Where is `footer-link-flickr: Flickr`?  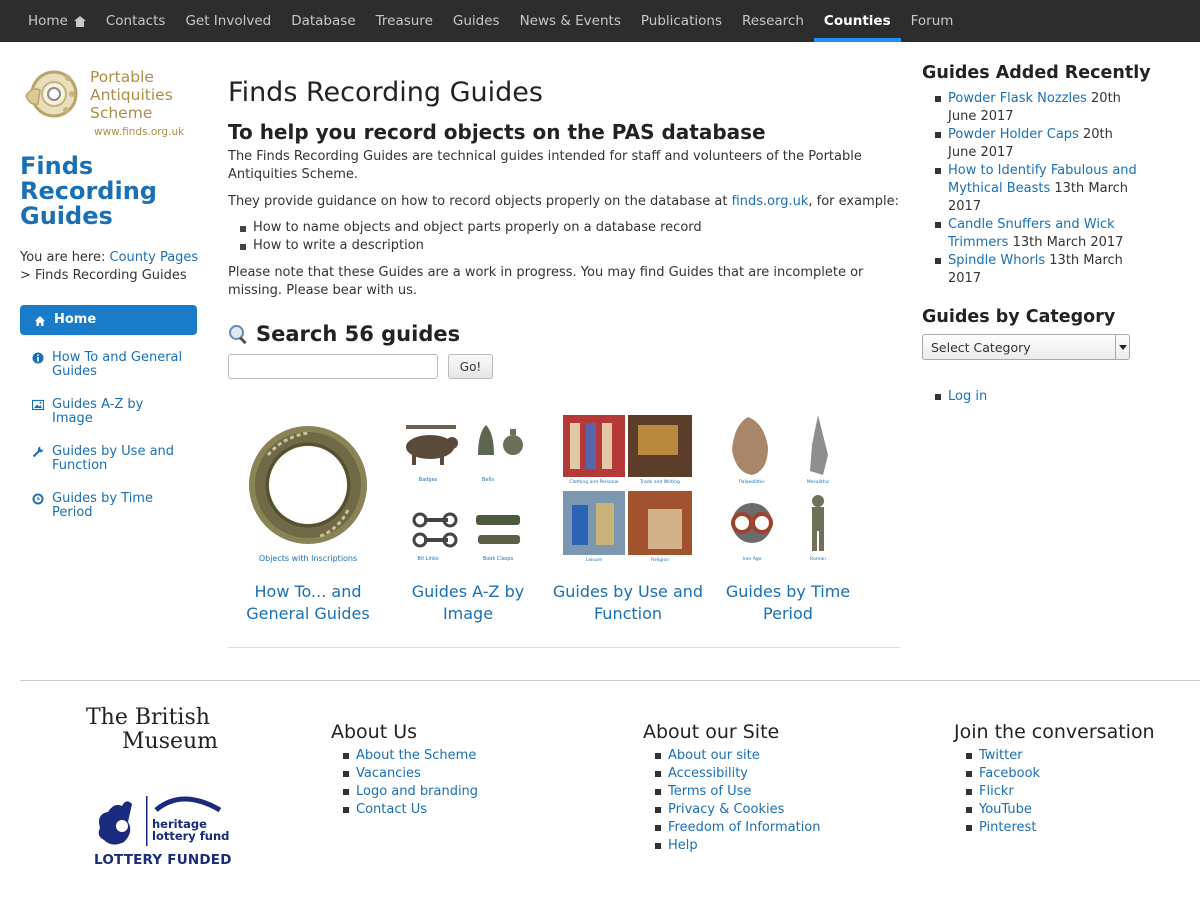
footer-link-flickr: Flickr is located at coordinates (996, 791).